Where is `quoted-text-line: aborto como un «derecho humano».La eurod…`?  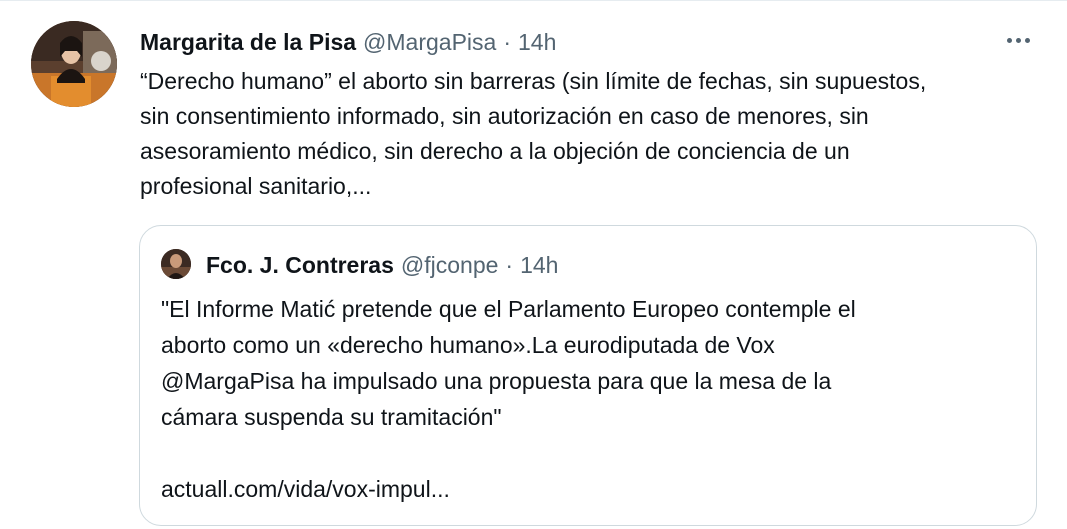 quoted-text-line: aborto como un «derecho humano».La eurod… is located at coordinates (468, 345).